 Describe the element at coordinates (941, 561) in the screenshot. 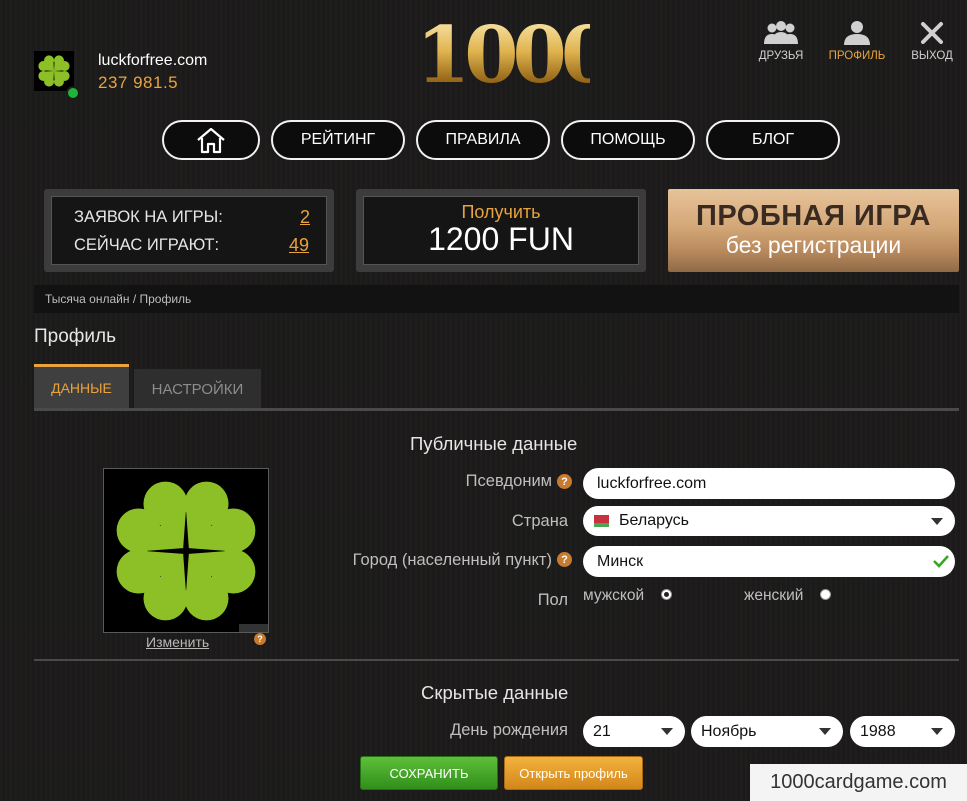

I see `checkmark-icon` at that location.